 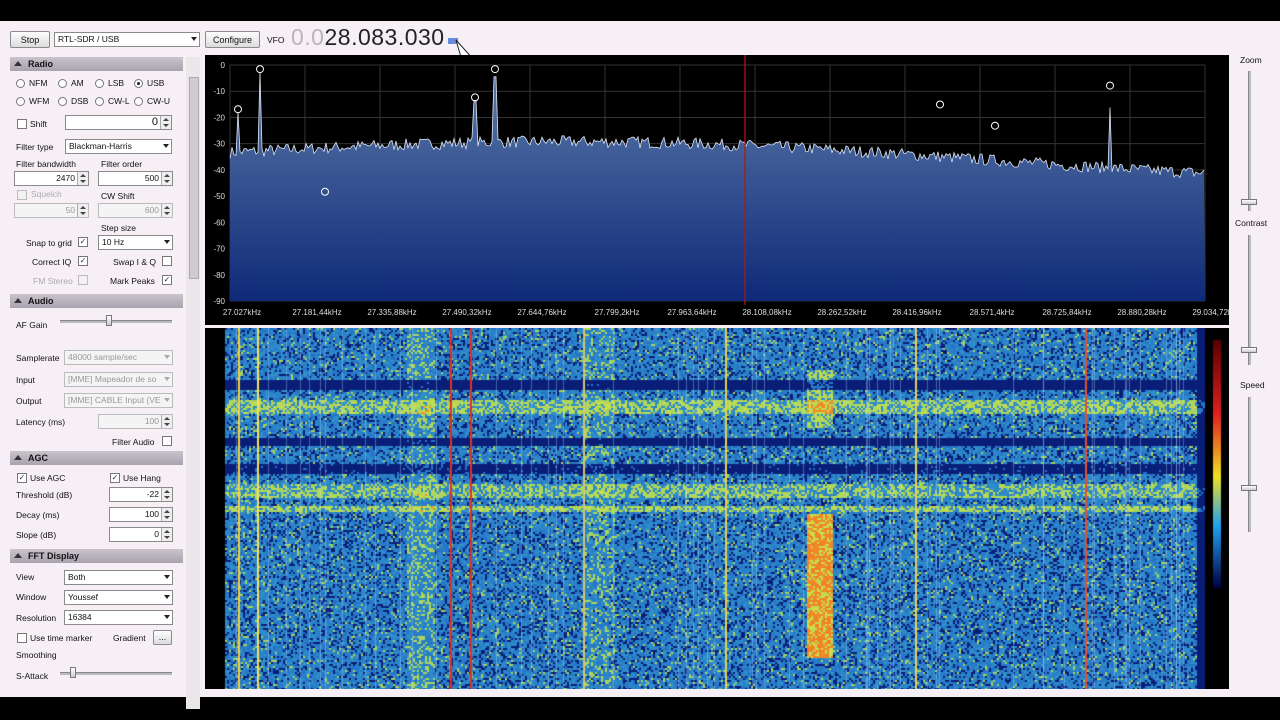 What do you see at coordinates (118, 122) in the screenshot?
I see `shift-spinner: 0` at bounding box center [118, 122].